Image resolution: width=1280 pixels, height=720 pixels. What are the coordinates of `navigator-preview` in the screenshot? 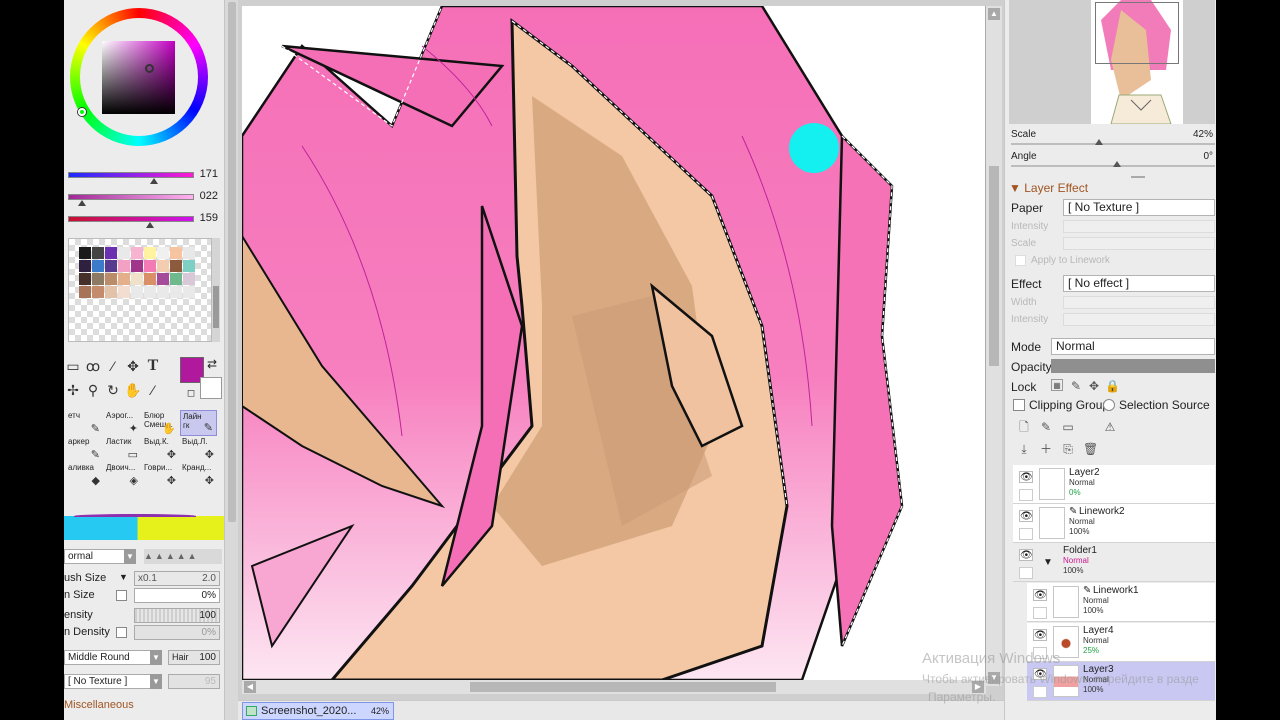 It's located at (1112, 62).